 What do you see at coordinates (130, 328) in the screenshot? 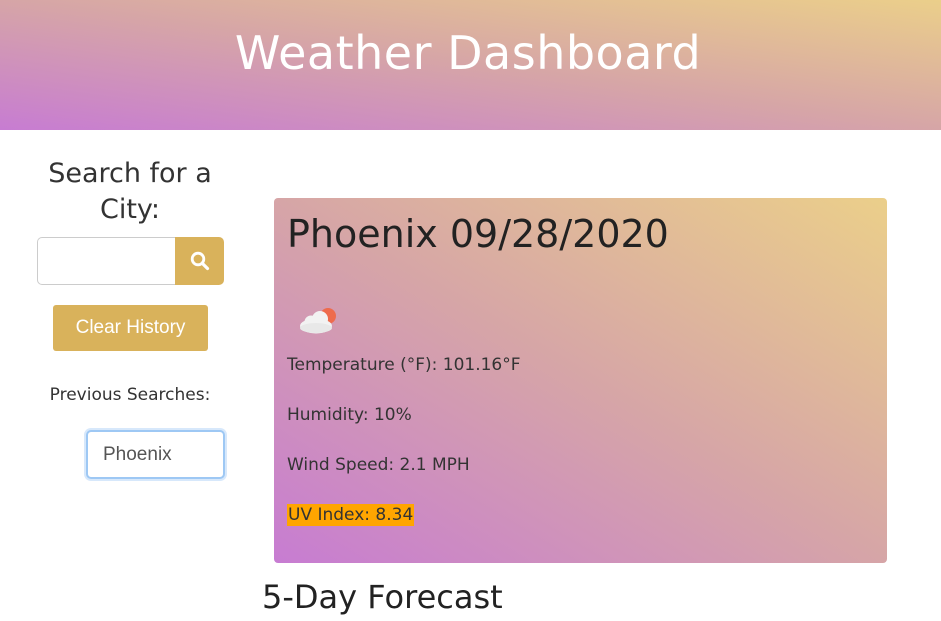
I see `clear-history-button: Clear History` at bounding box center [130, 328].